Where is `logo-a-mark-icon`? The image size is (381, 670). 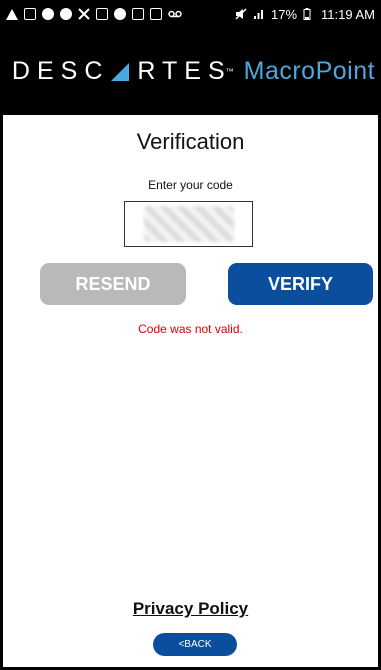 logo-a-mark-icon is located at coordinates (120, 71).